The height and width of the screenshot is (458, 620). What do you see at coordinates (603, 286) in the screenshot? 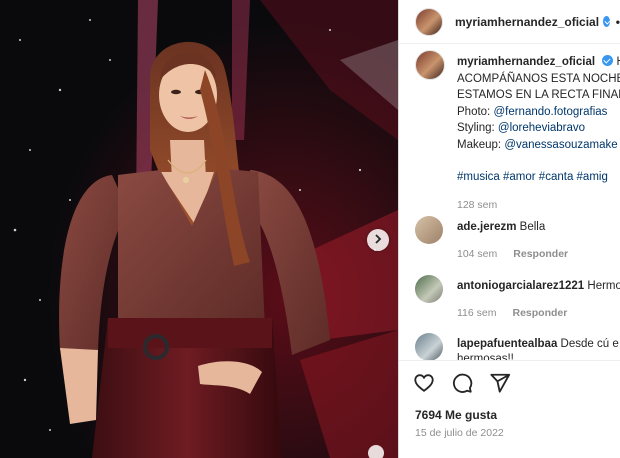
I see `comment-text: Hermo` at bounding box center [603, 286].